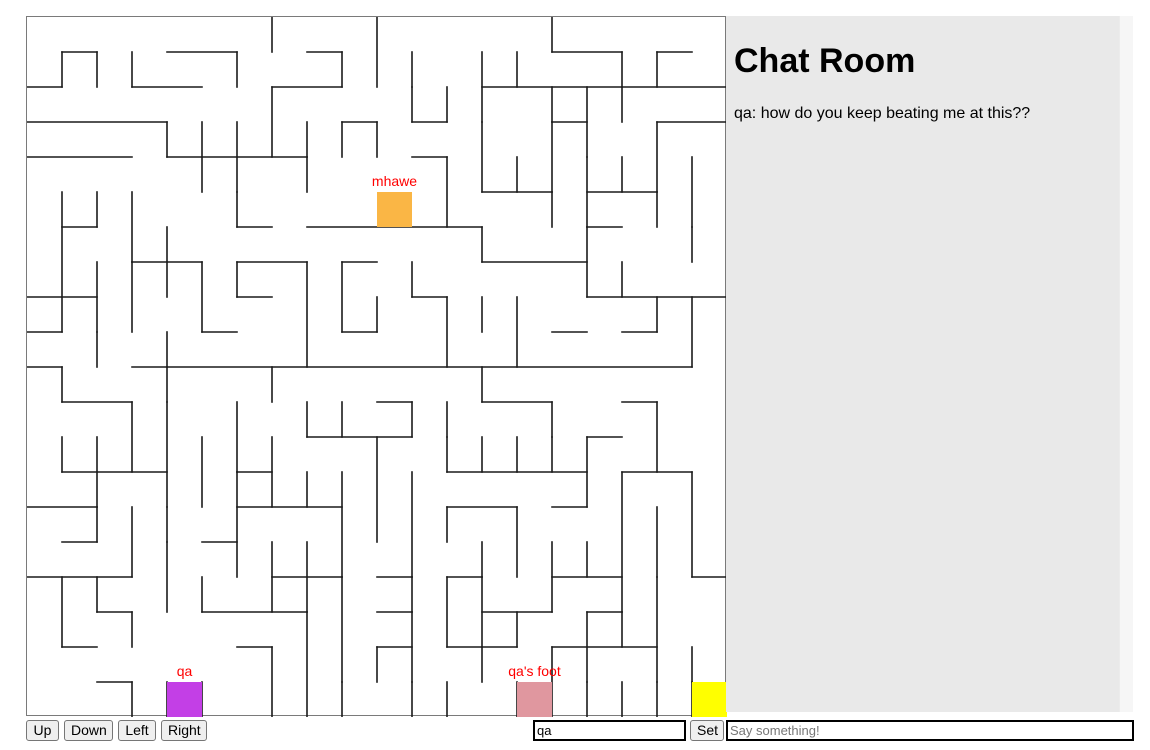  I want to click on up-button: Up, so click(42, 730).